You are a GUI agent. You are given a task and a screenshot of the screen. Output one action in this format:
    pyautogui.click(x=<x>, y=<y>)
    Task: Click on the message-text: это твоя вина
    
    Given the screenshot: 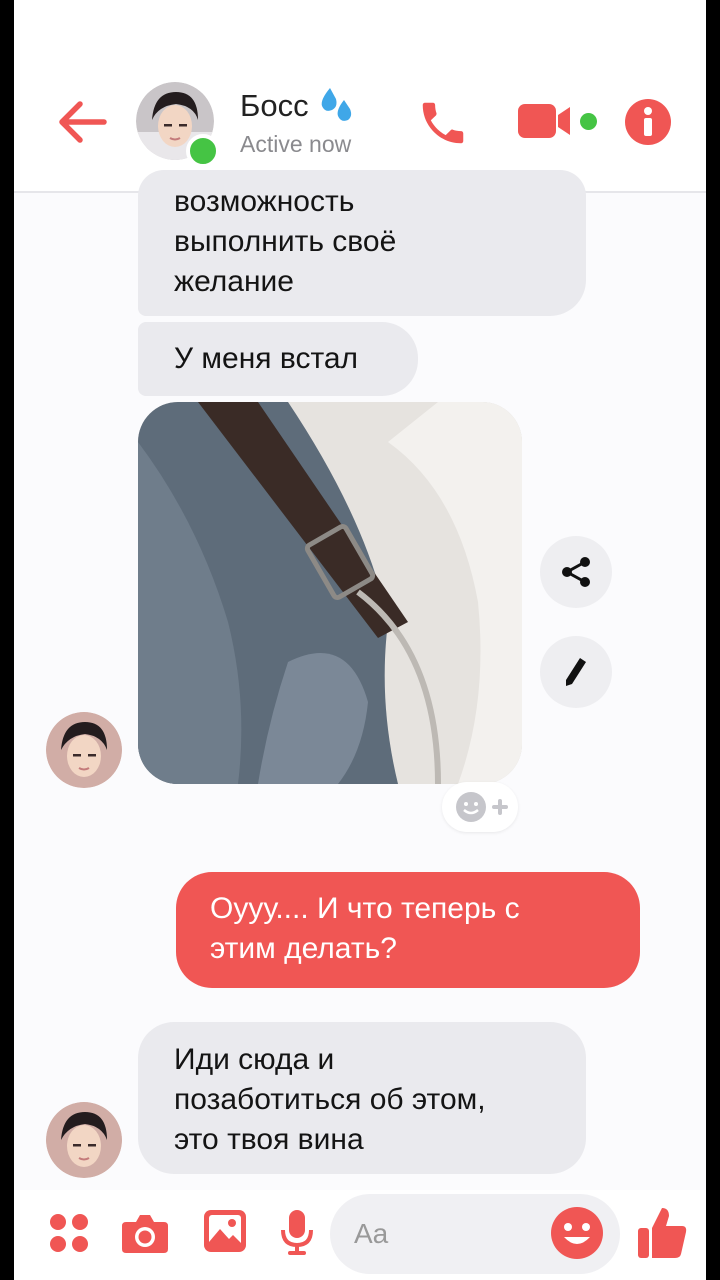 What is the action you would take?
    pyautogui.click(x=269, y=1139)
    